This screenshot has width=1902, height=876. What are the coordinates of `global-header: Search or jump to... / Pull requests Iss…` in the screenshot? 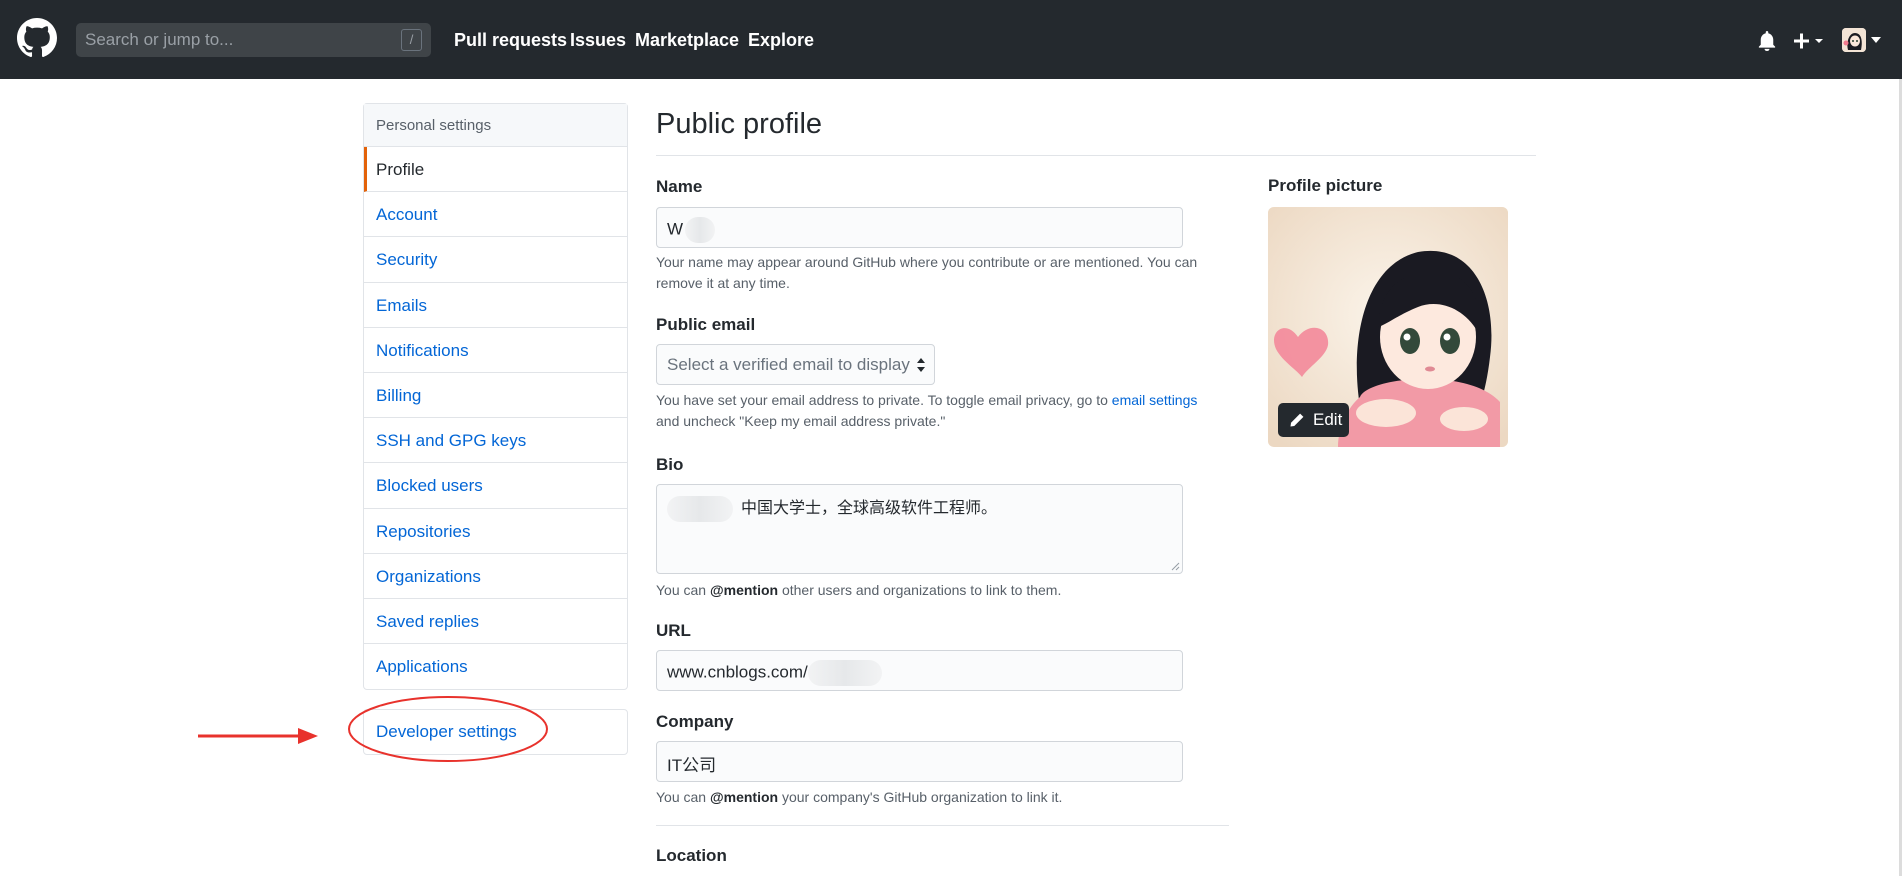 It's located at (951, 39).